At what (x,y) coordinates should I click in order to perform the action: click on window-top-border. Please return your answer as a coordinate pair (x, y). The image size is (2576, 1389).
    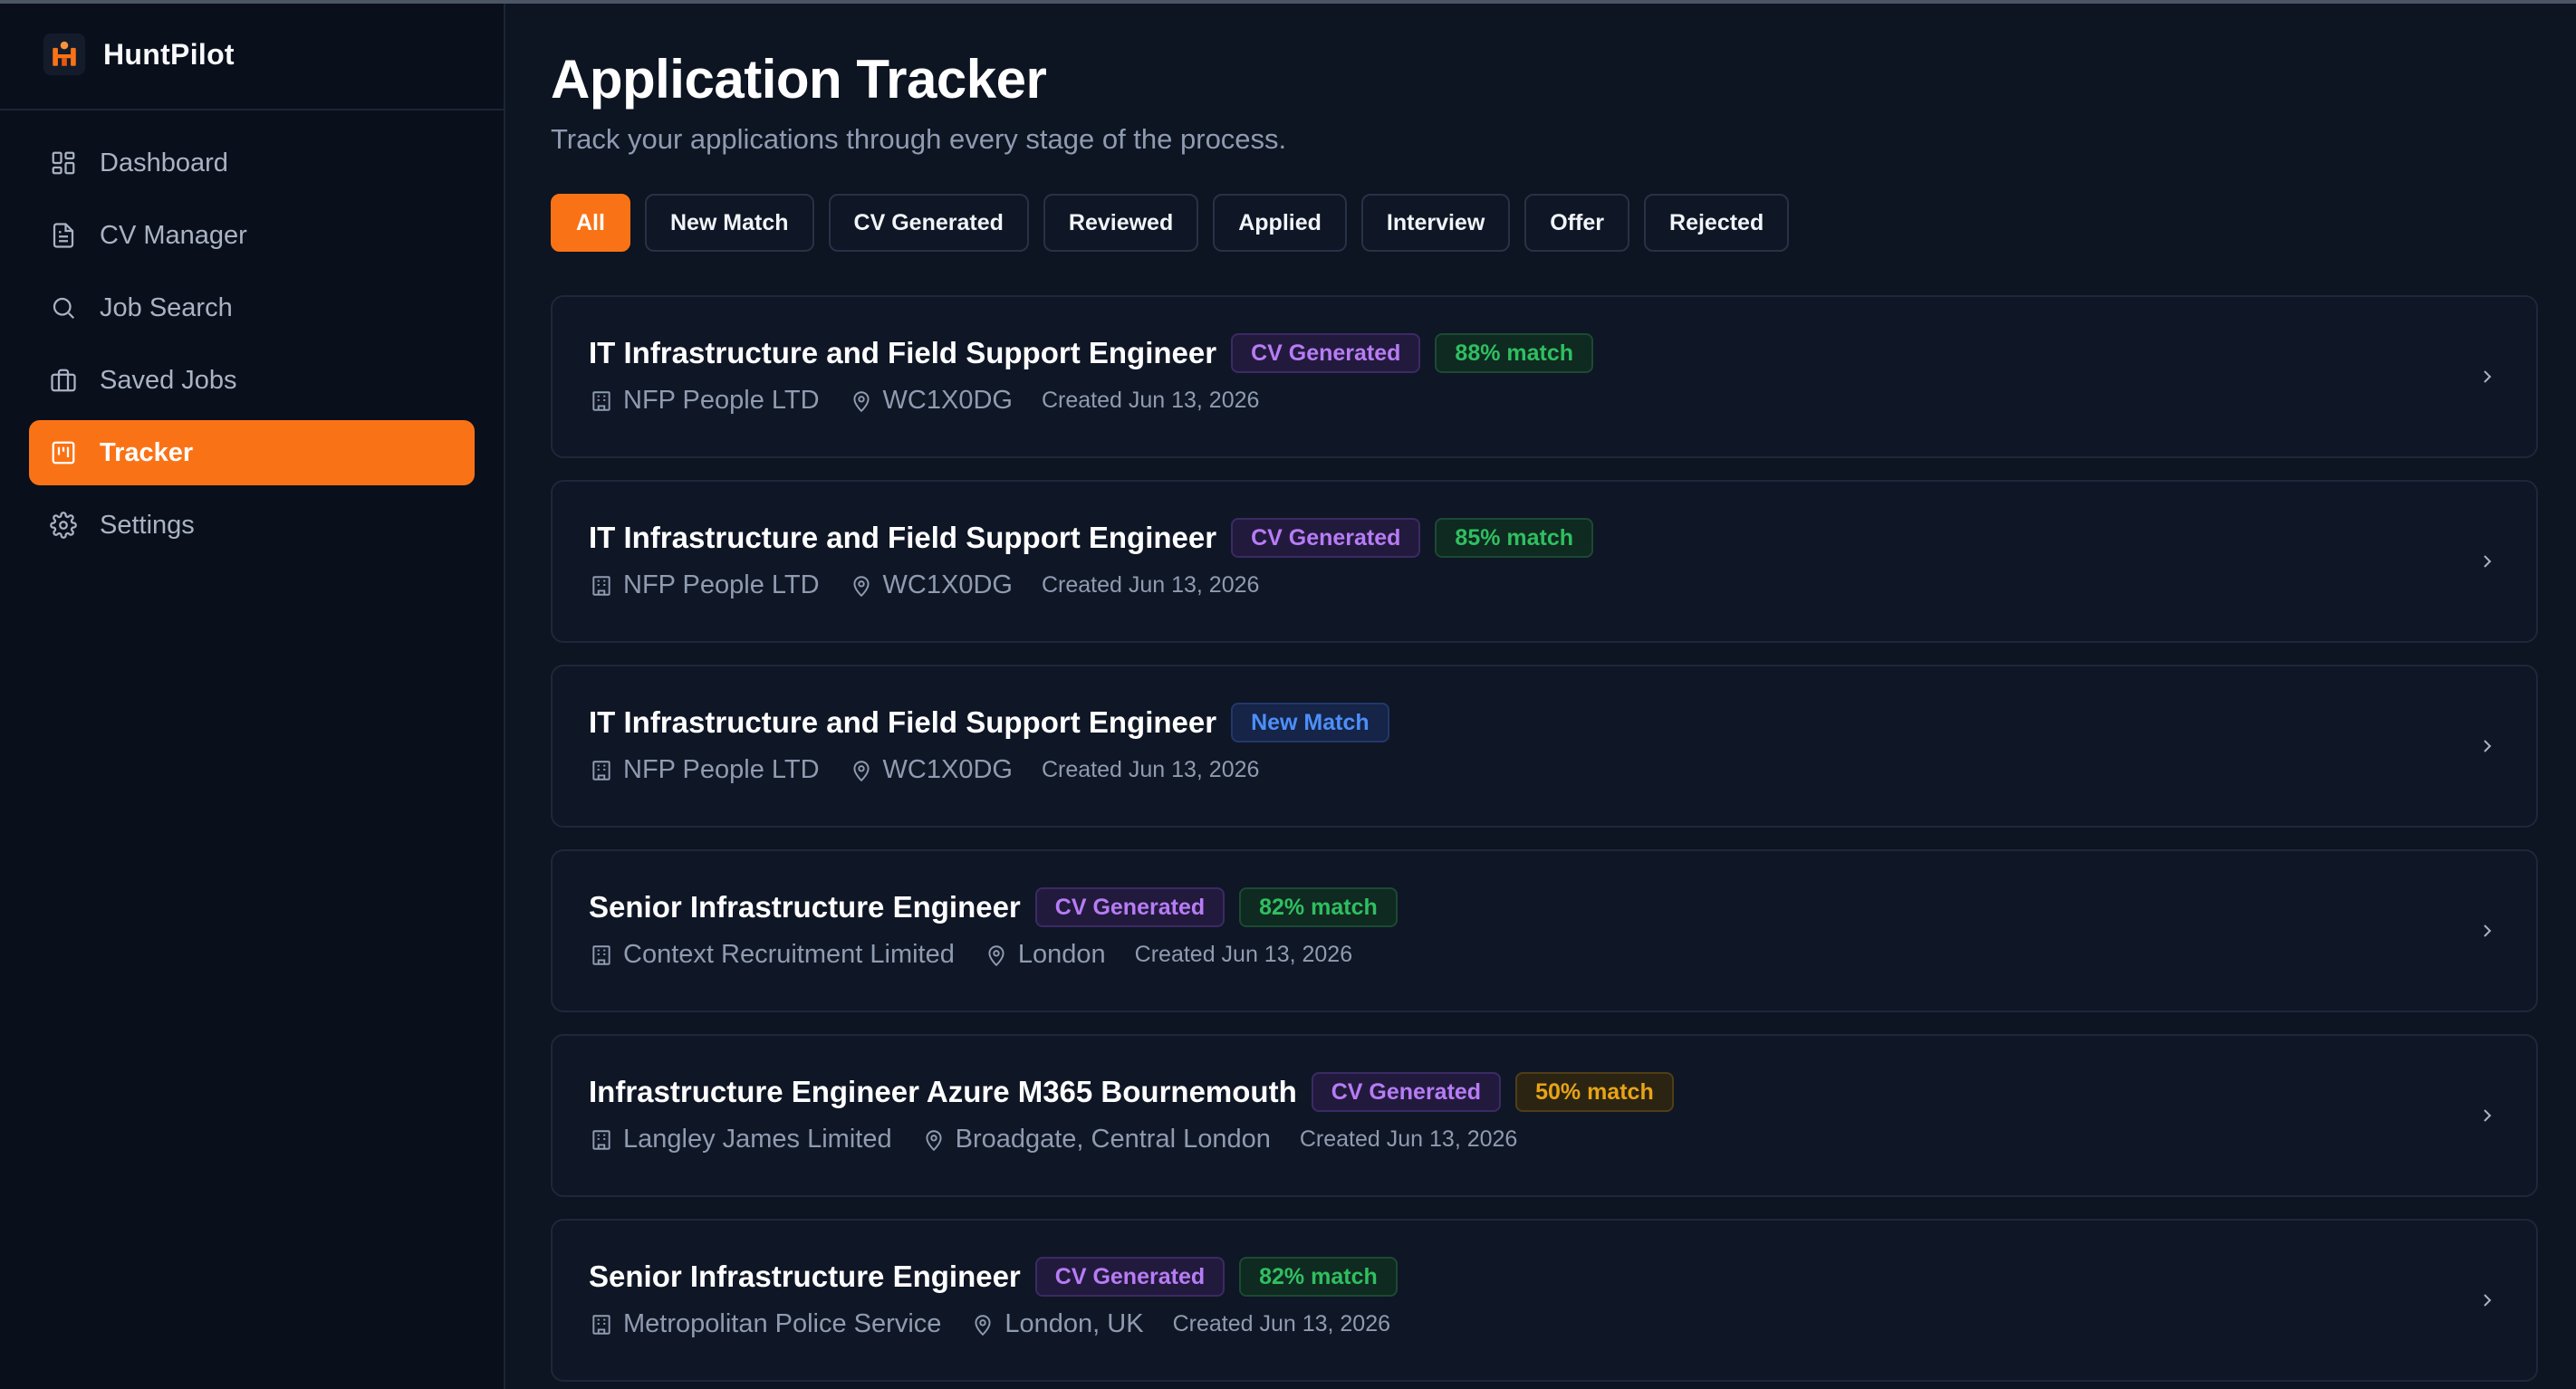
    Looking at the image, I should click on (1288, 2).